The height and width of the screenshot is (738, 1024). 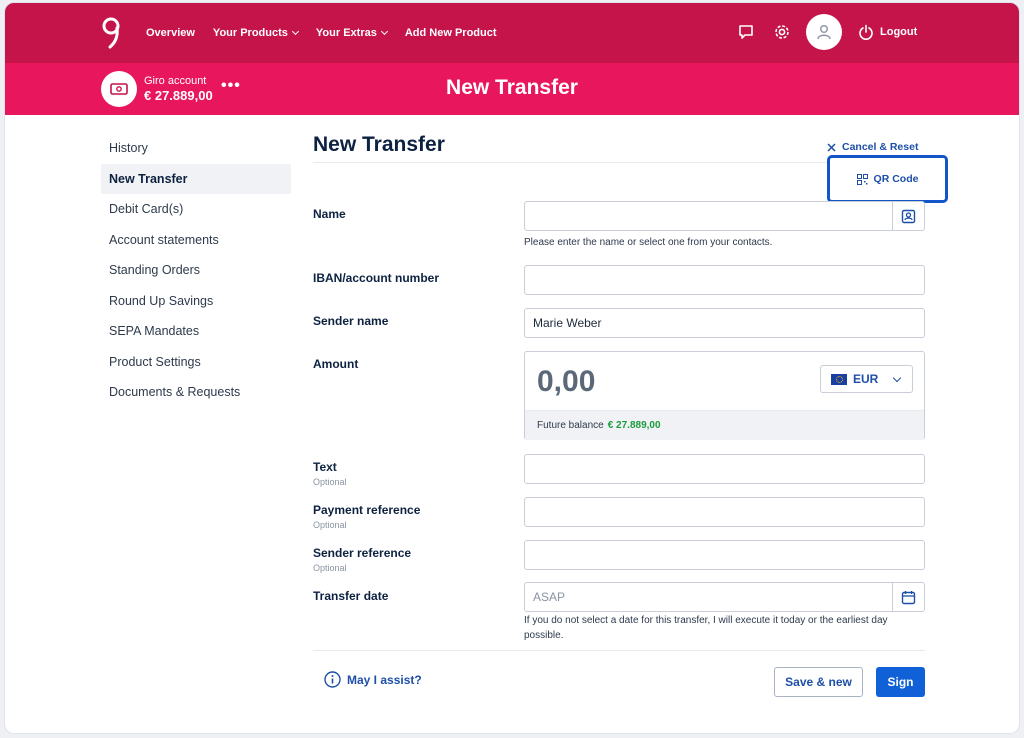 What do you see at coordinates (196, 301) in the screenshot?
I see `sidebar-item-round-up-savings: Round Up Savings` at bounding box center [196, 301].